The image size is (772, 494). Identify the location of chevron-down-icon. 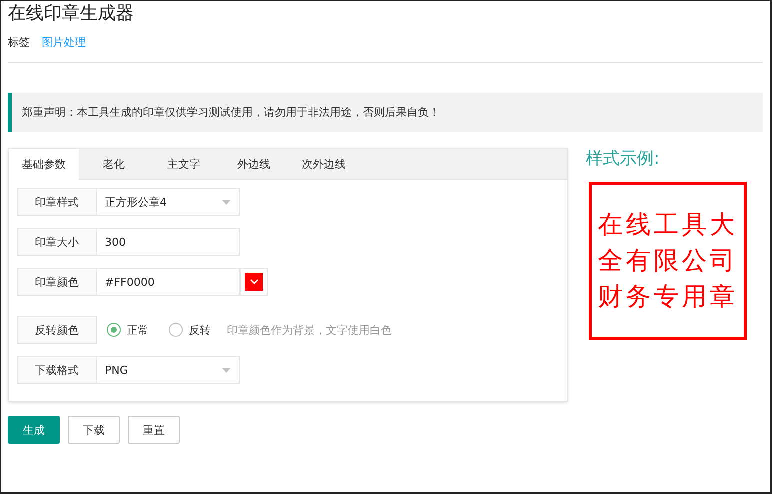
(254, 282).